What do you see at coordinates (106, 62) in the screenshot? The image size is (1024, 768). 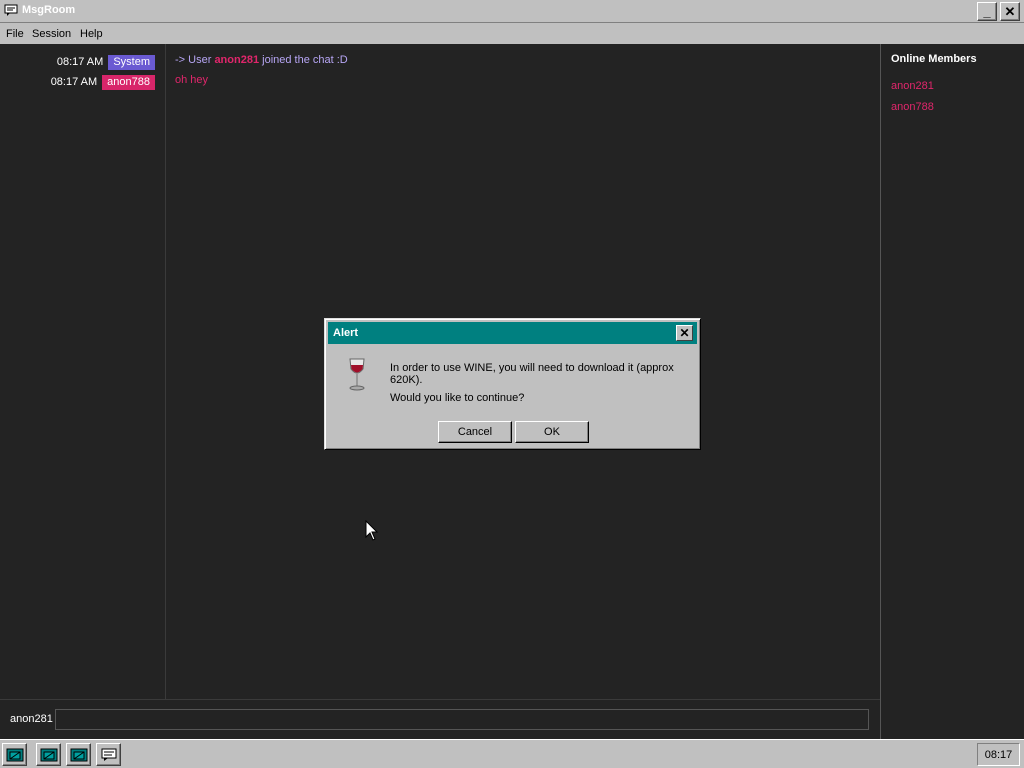 I see `timeline-row: 08:17 AM System` at bounding box center [106, 62].